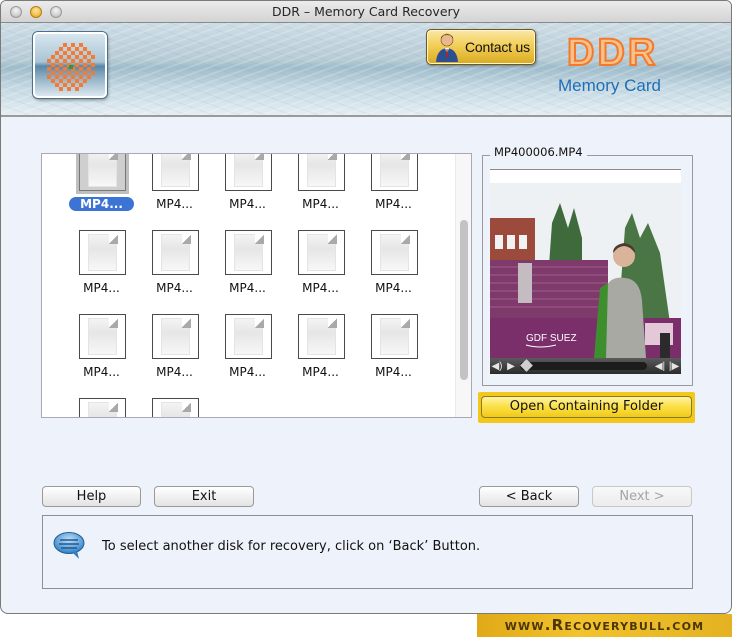  What do you see at coordinates (366, 12) in the screenshot?
I see `title-bar: DDR – Memory Card Recovery` at bounding box center [366, 12].